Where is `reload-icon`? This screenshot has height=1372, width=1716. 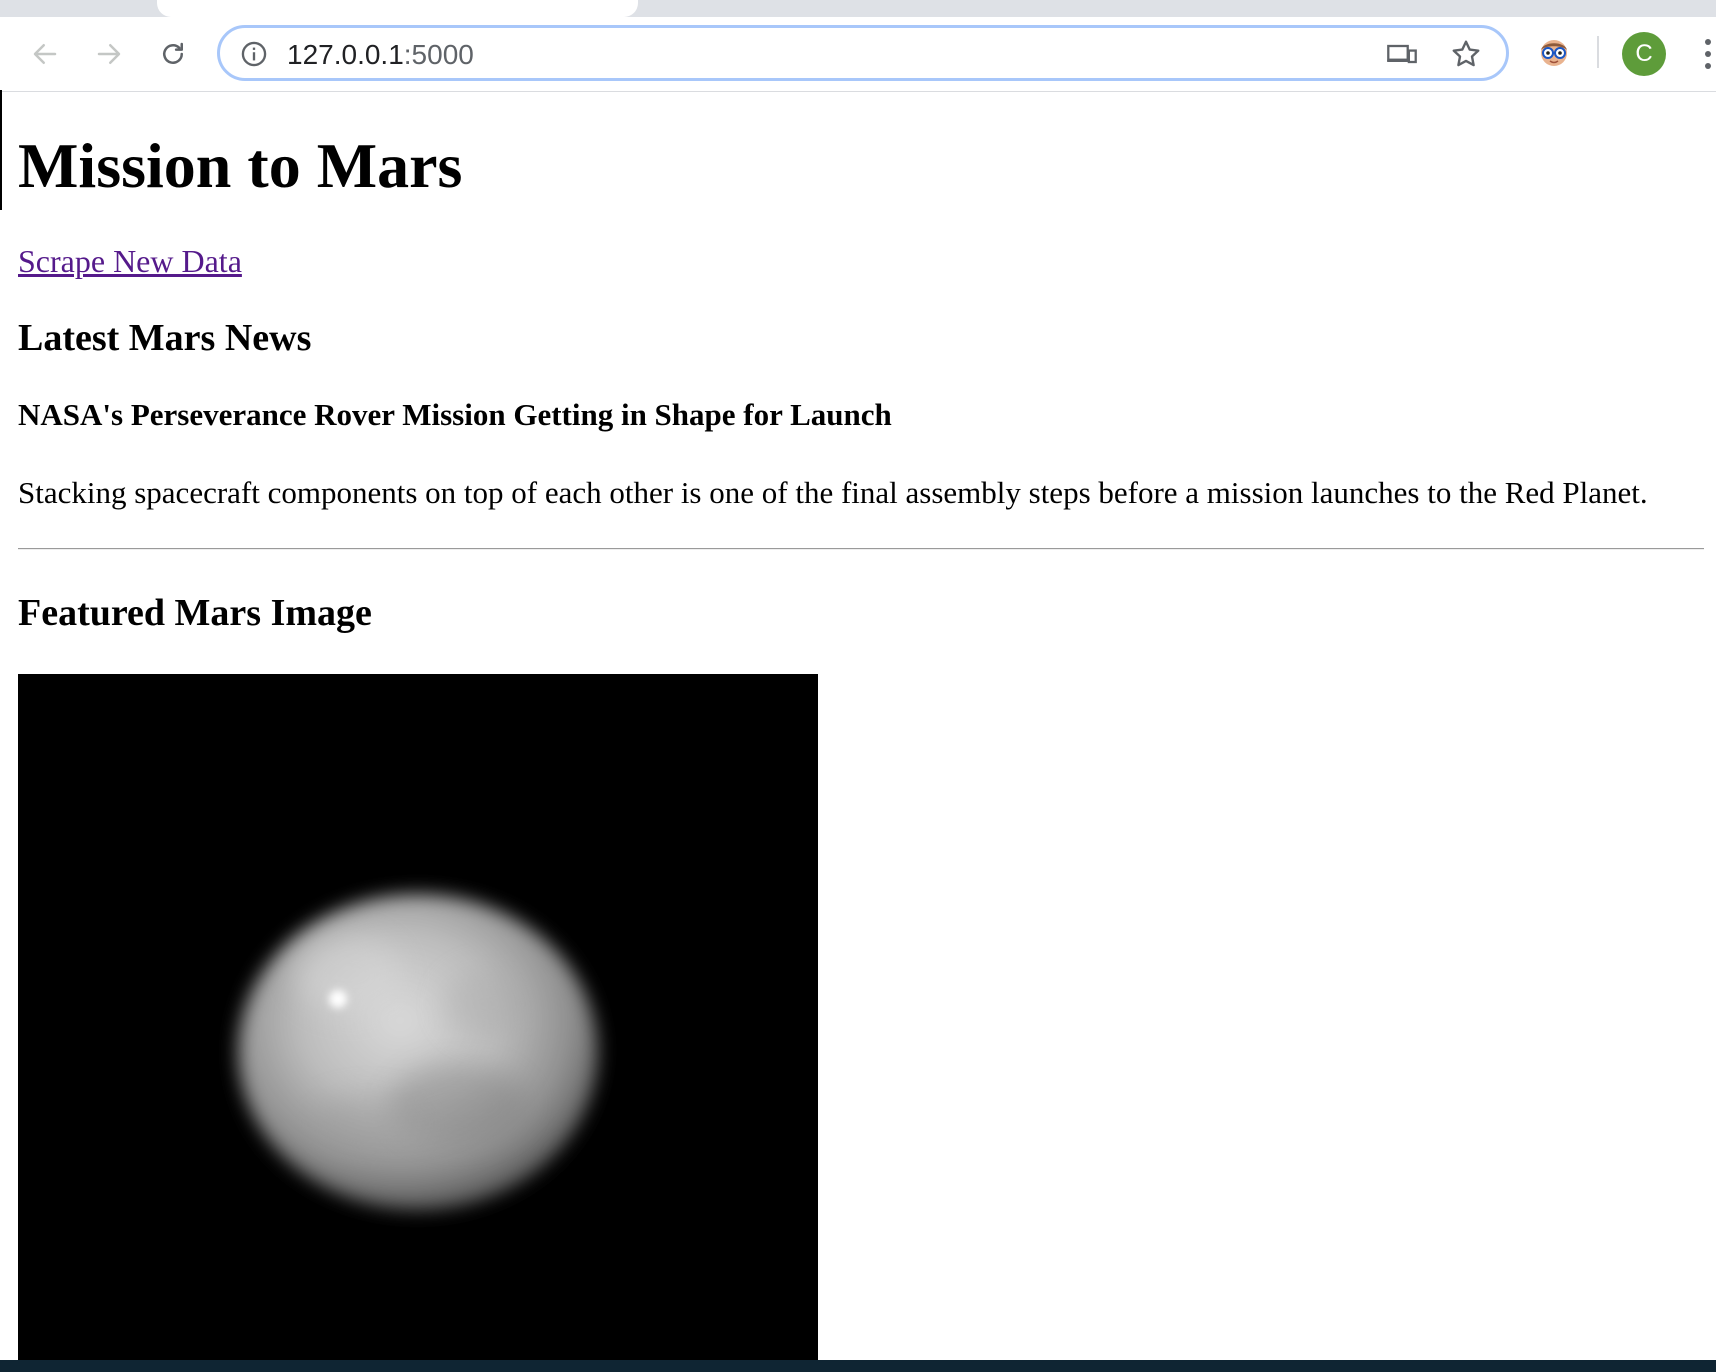 reload-icon is located at coordinates (173, 53).